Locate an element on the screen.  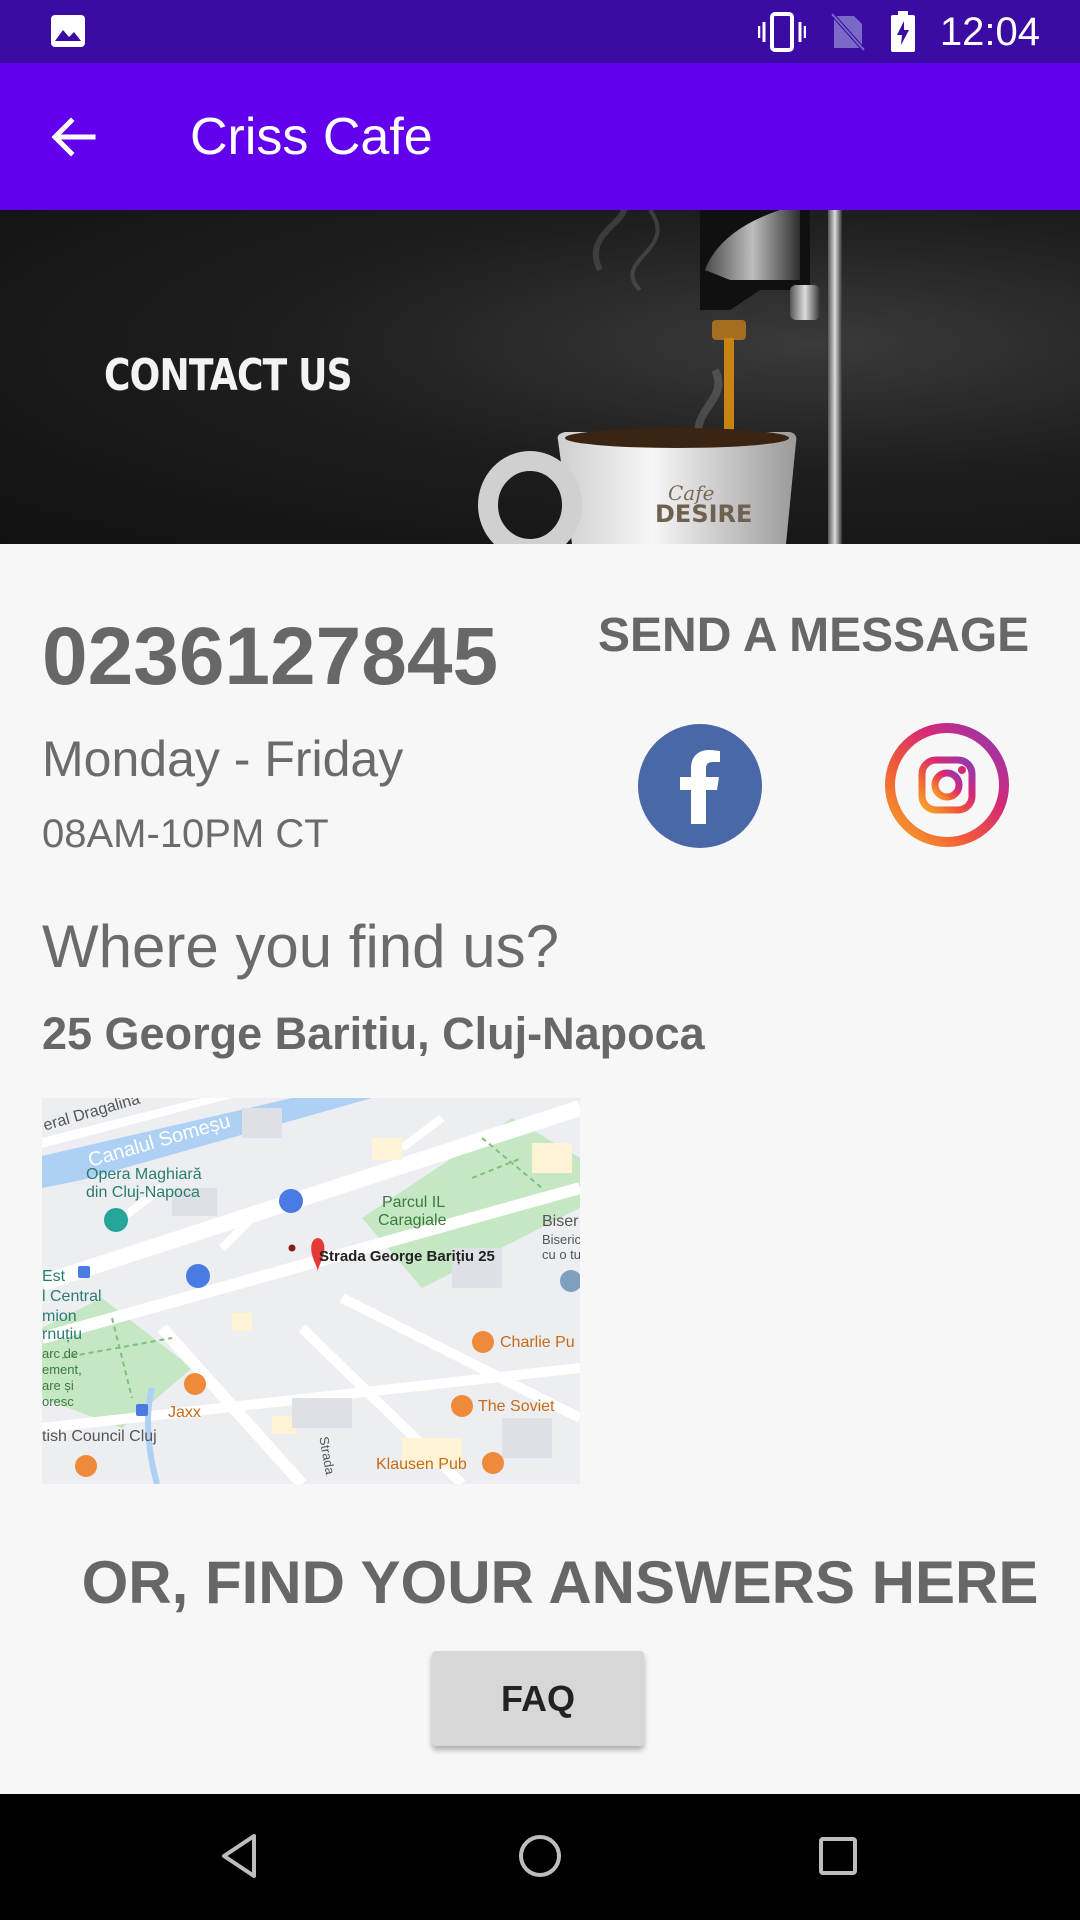
send-message-heading: SEND A MESSAGE is located at coordinates (814, 635).